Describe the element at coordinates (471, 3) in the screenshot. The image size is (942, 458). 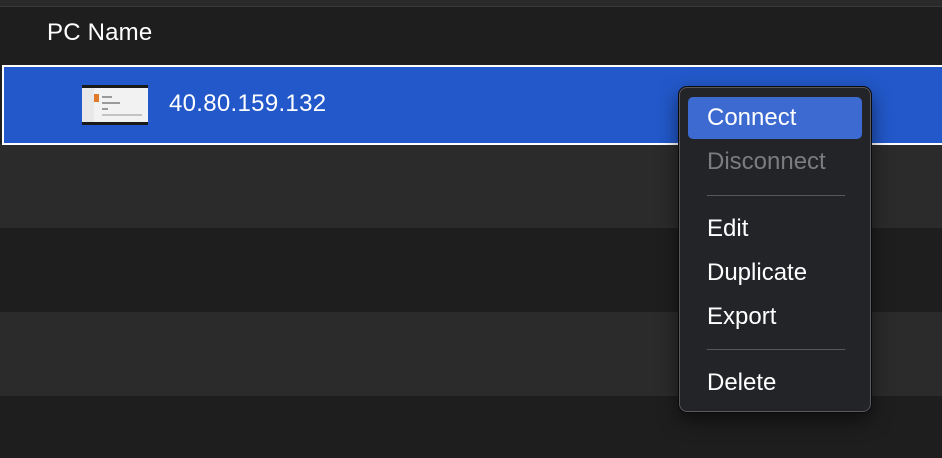
I see `toolbar-divider` at that location.